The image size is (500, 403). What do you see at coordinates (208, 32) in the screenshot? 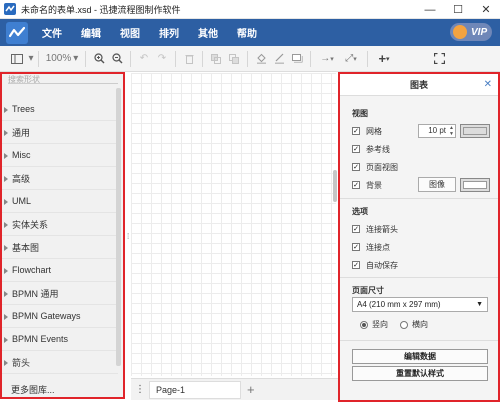
I see `menu-other: 其他` at bounding box center [208, 32].